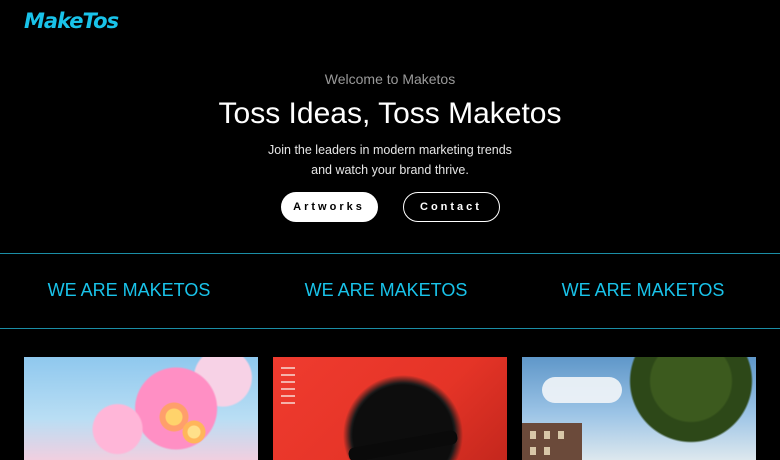 The image size is (780, 460). Describe the element at coordinates (141, 408) in the screenshot. I see `pink-clouds-flowers-artwork` at that location.